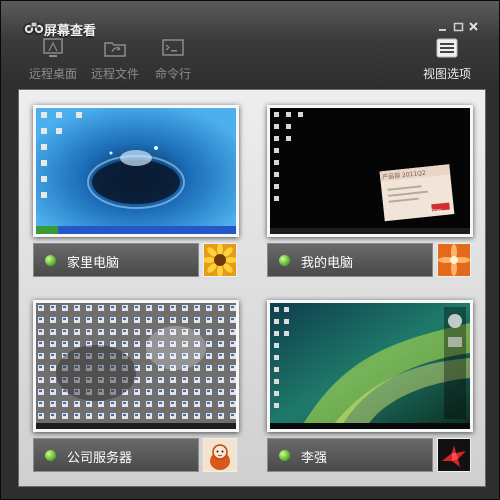  I want to click on computer-label-bar: 家里电脑, so click(116, 260).